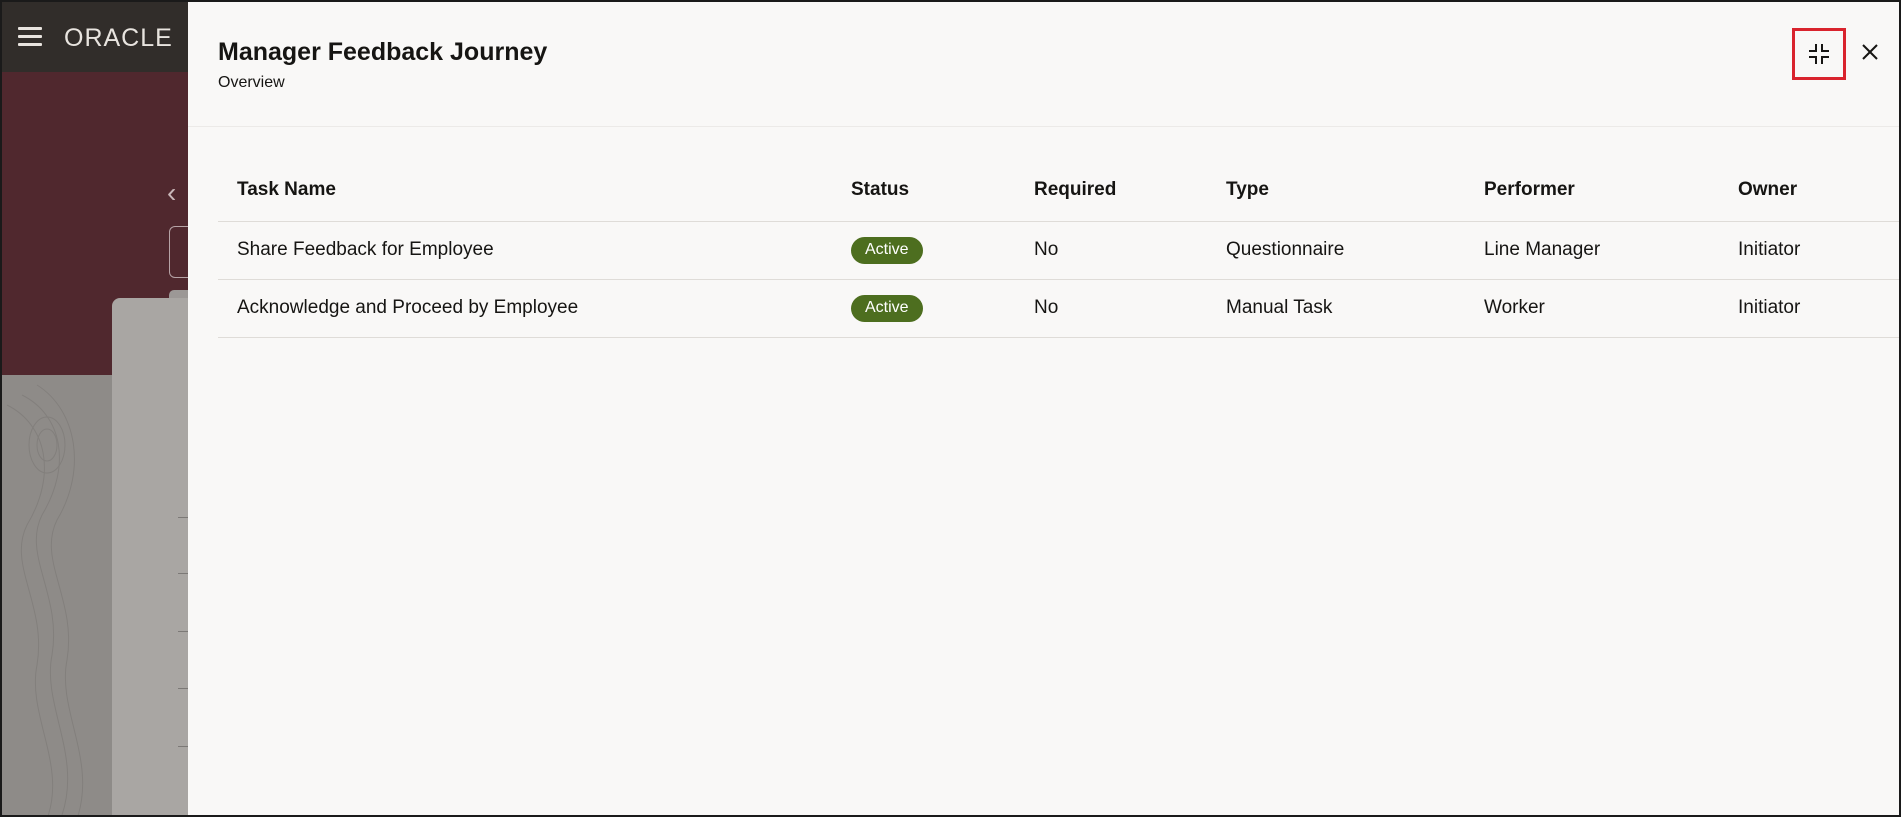 The image size is (1901, 817). I want to click on close-icon, so click(1870, 52).